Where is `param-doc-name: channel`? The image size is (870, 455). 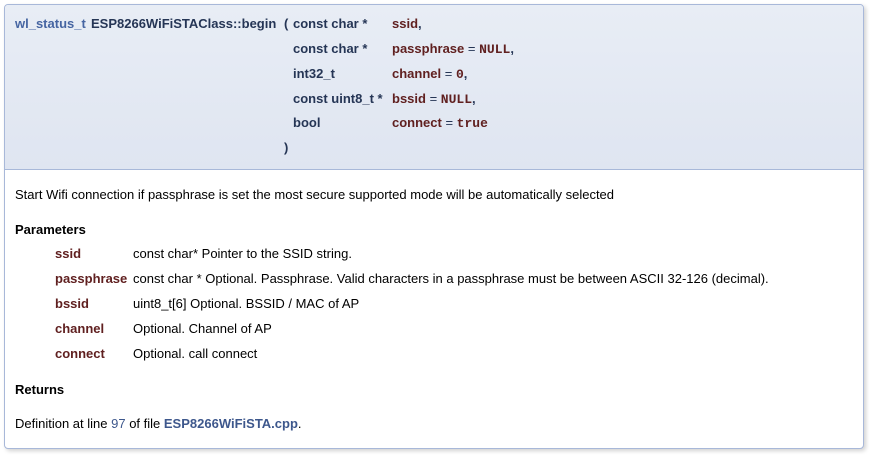
param-doc-name: channel is located at coordinates (80, 328).